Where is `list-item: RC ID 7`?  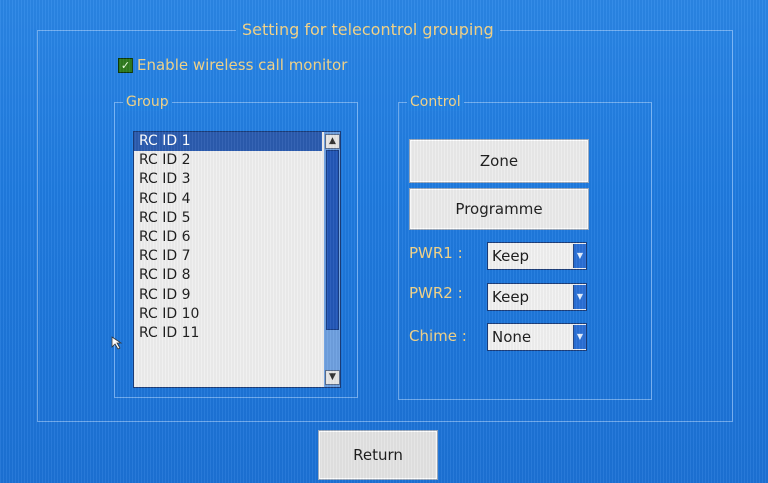 list-item: RC ID 7 is located at coordinates (228, 256).